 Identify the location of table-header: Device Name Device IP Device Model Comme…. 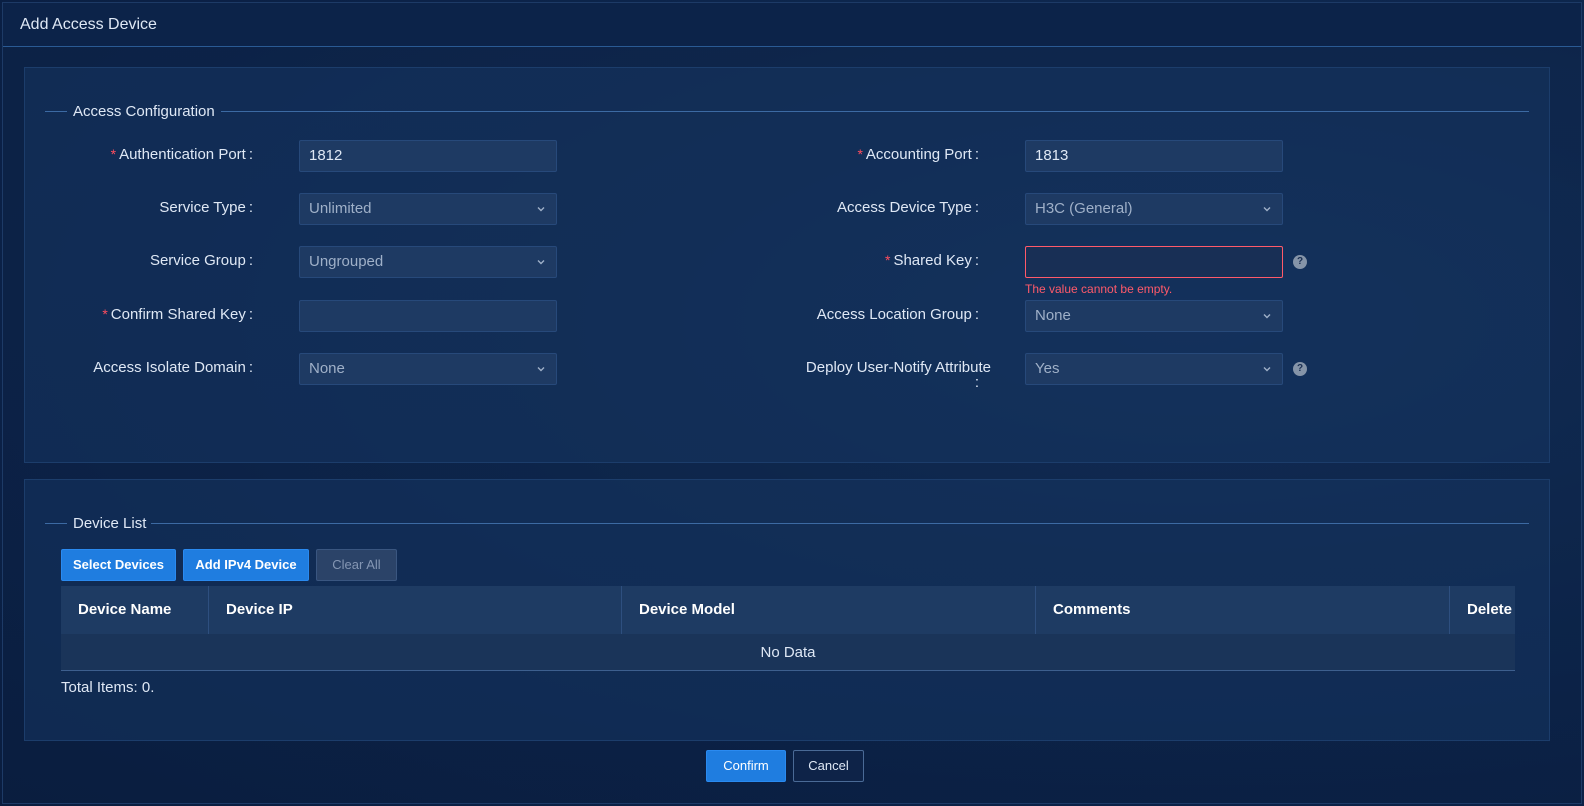
(788, 610).